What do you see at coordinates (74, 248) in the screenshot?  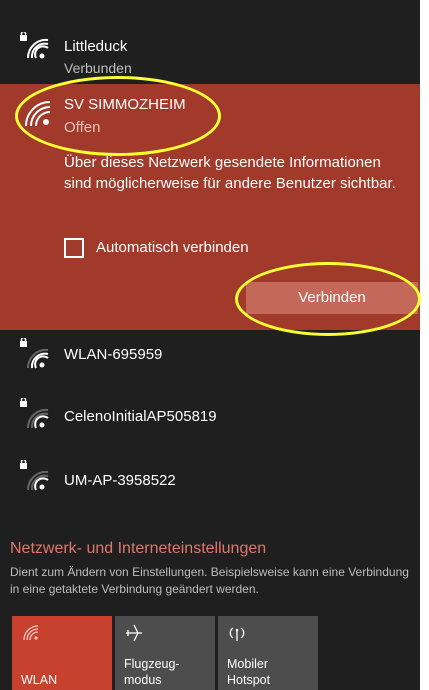 I see `checkbox-icon` at bounding box center [74, 248].